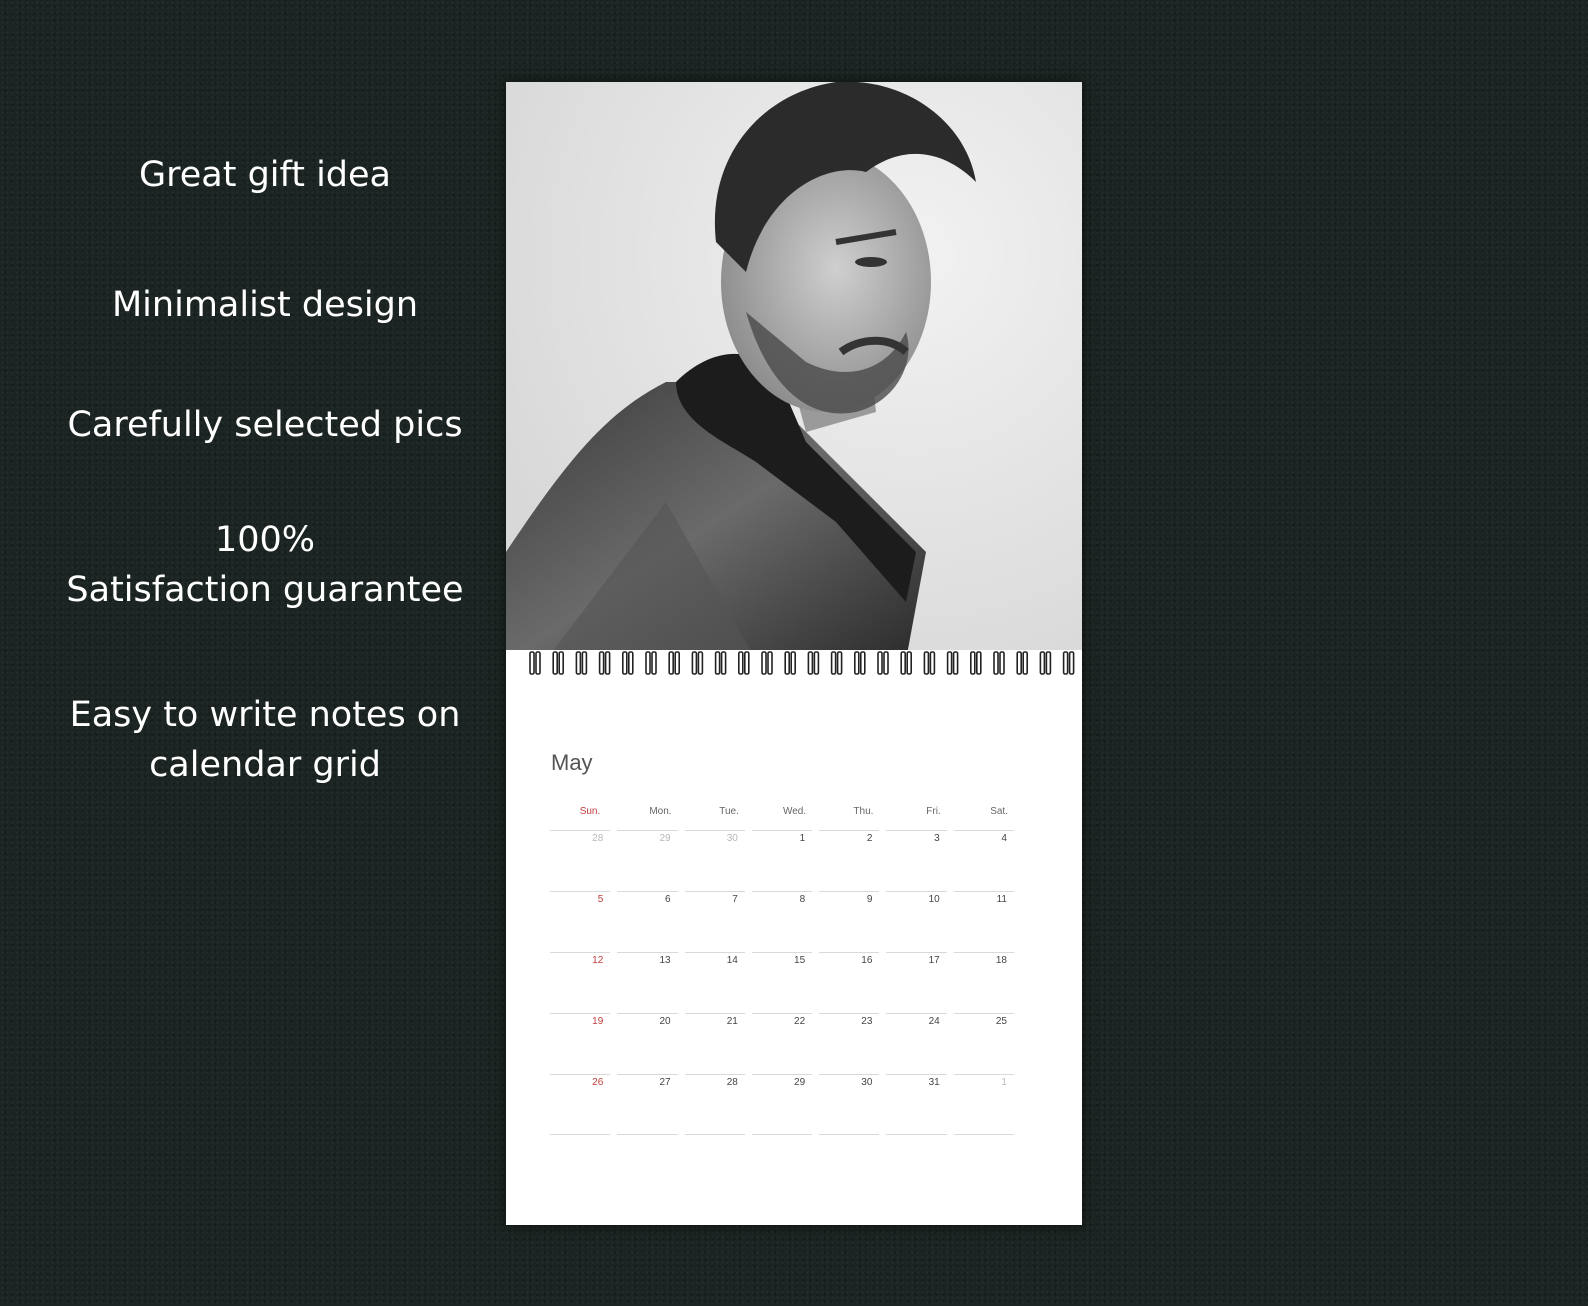  I want to click on day-cell: 17, so click(916, 982).